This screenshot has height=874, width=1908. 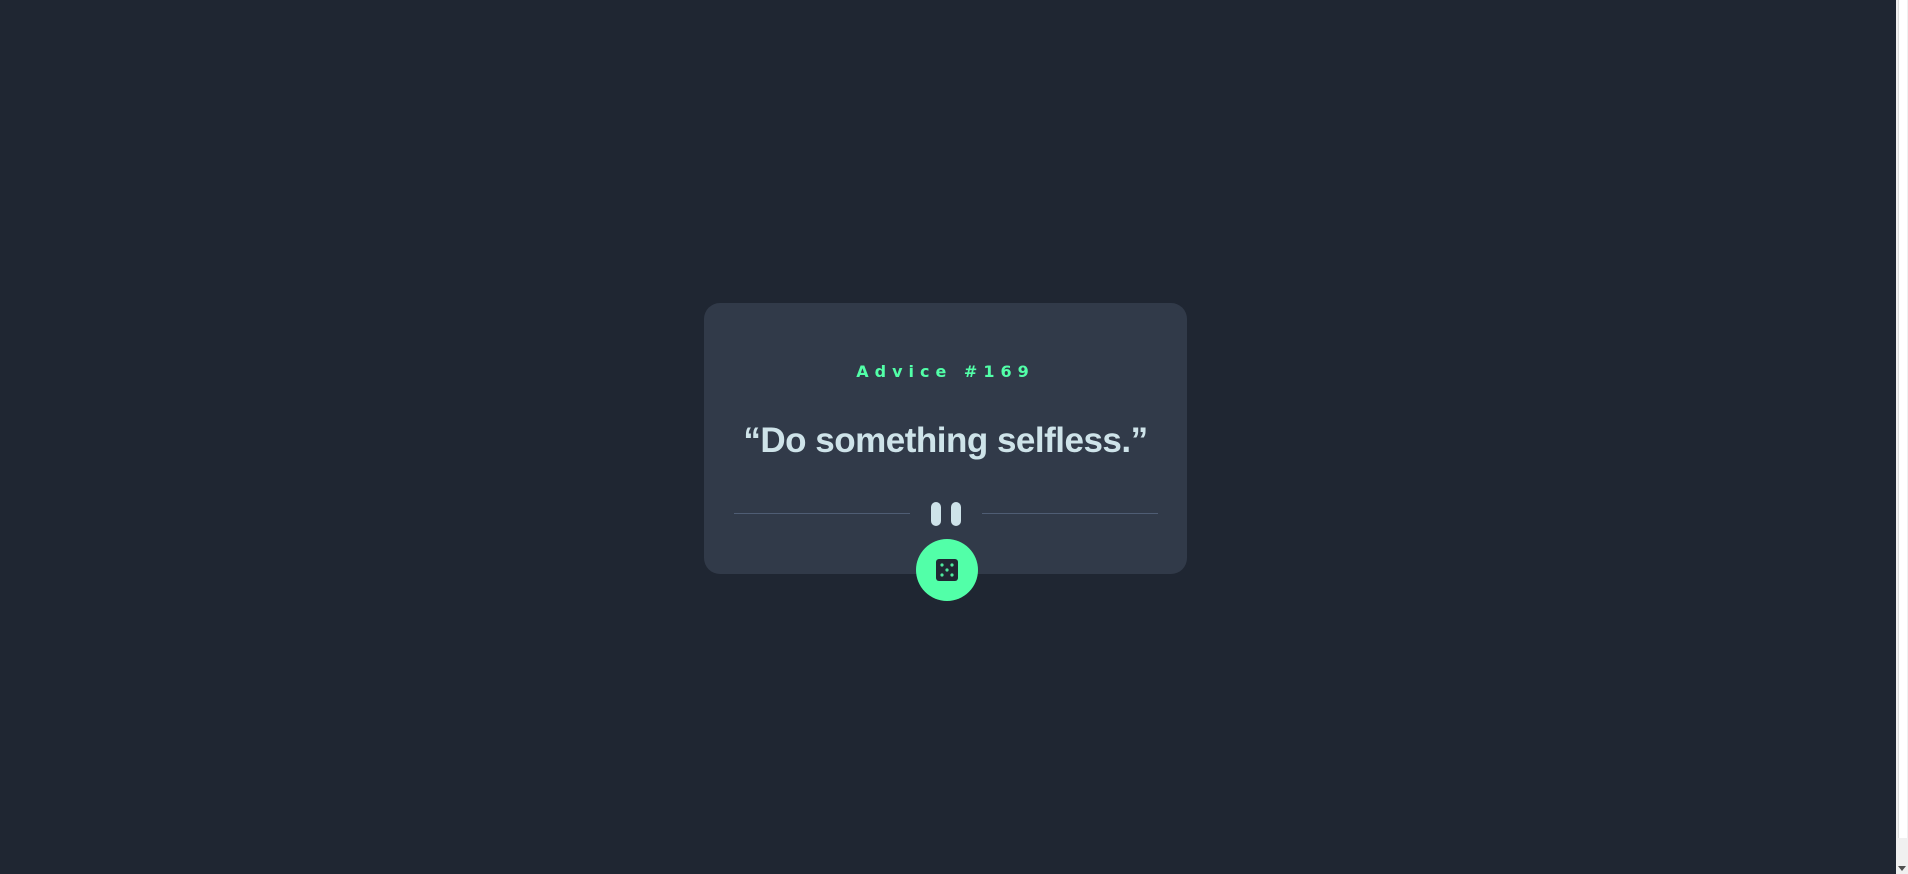 What do you see at coordinates (945, 371) in the screenshot?
I see `advice-number: Advice #169` at bounding box center [945, 371].